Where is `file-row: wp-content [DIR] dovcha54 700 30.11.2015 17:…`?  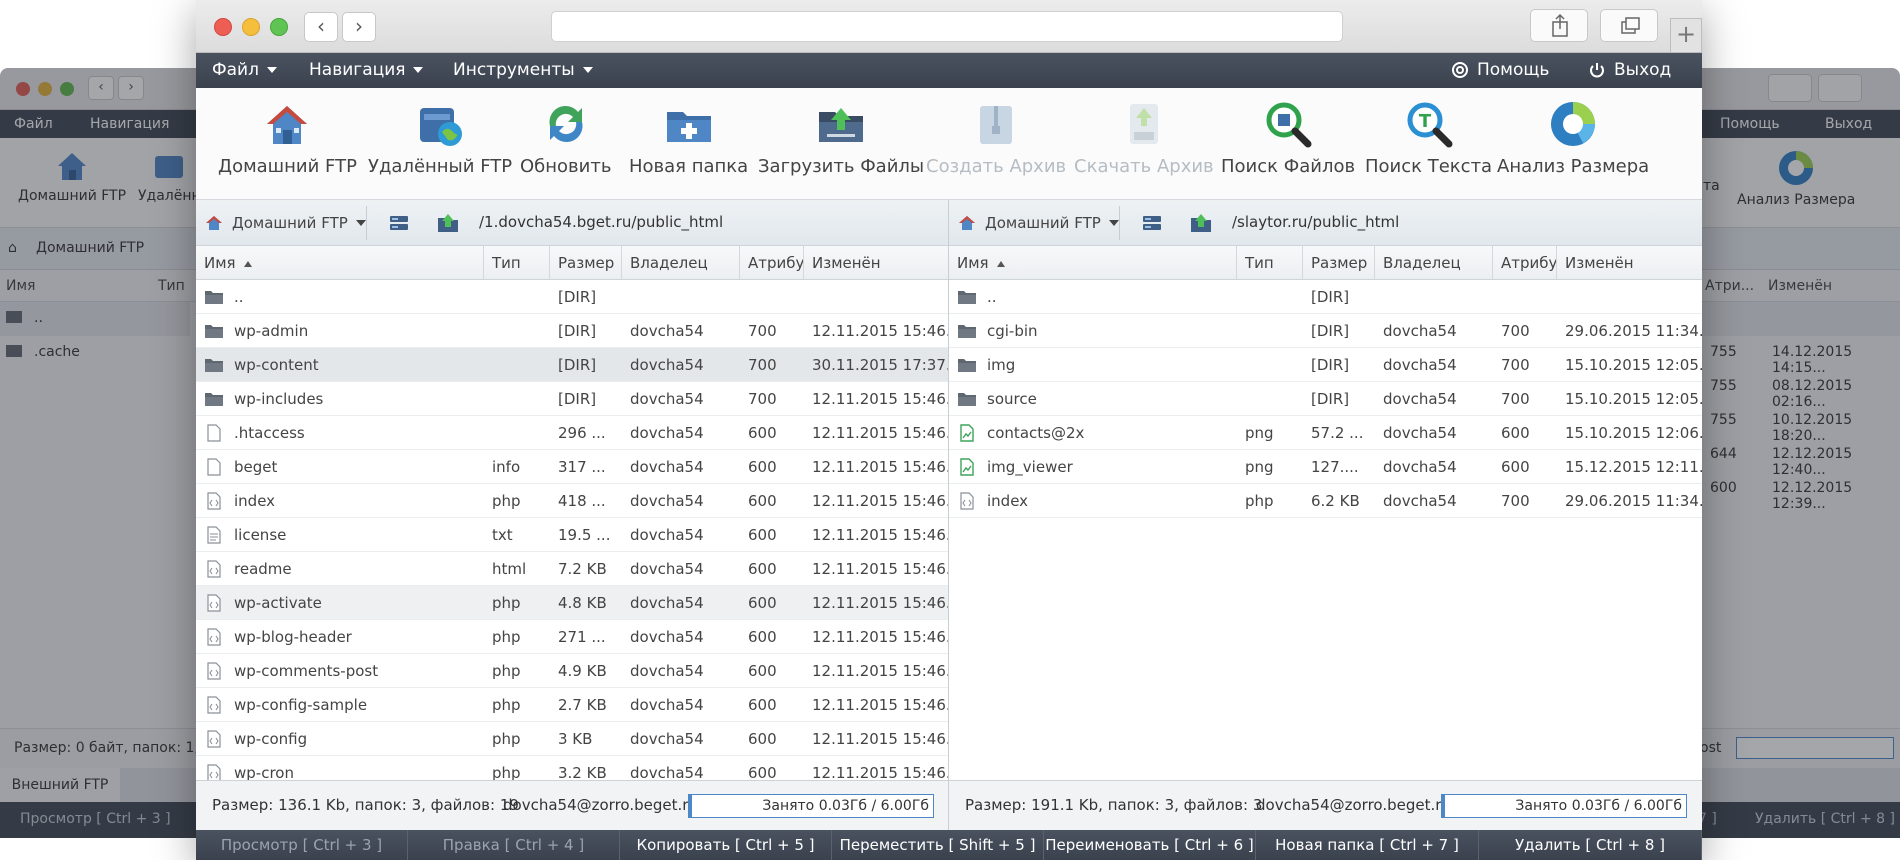
file-row: wp-content [DIR] dovcha54 700 30.11.2015 17:… is located at coordinates (572, 365).